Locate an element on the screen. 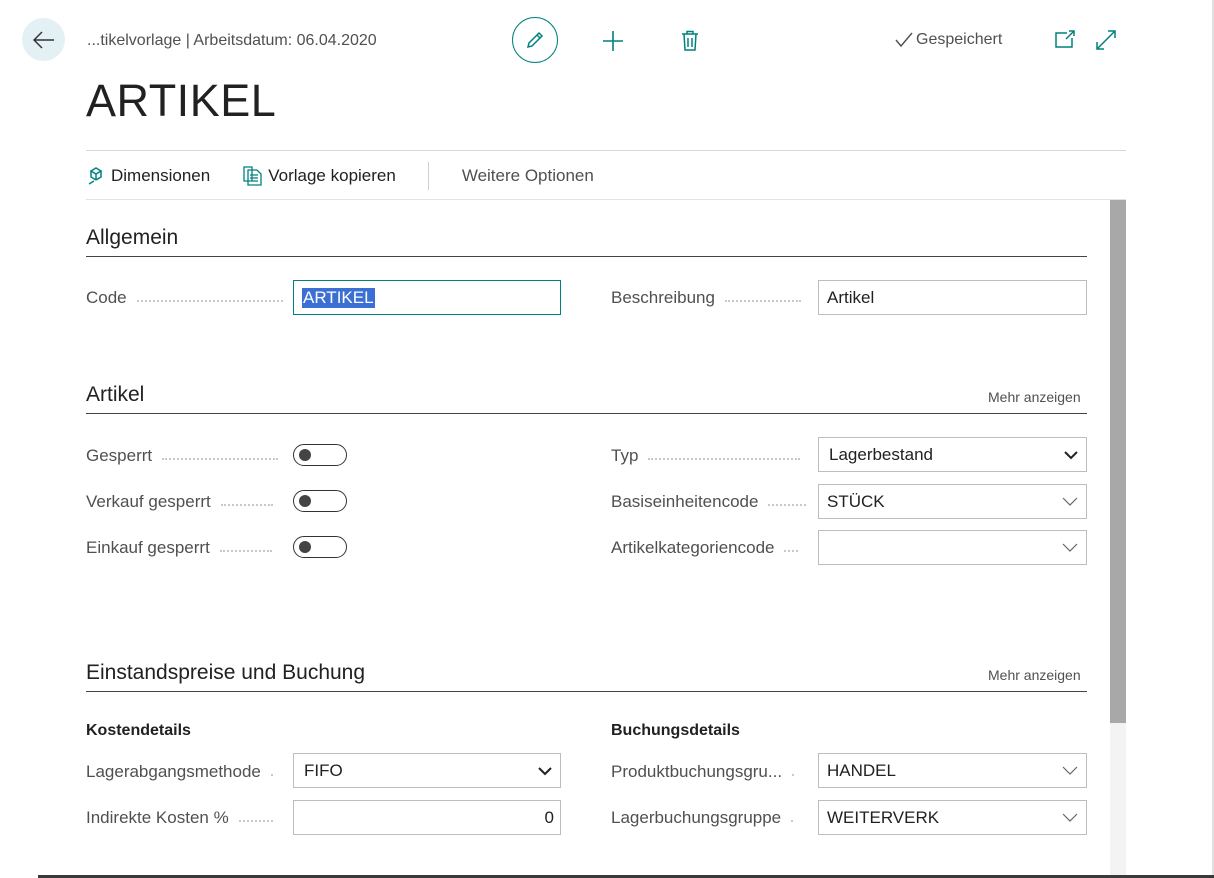 This screenshot has width=1214, height=878. dimensionen-action: Dimensionen is located at coordinates (148, 176).